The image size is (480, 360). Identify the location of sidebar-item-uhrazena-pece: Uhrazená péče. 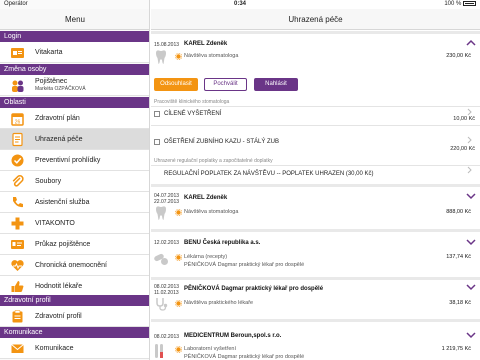
(74, 139).